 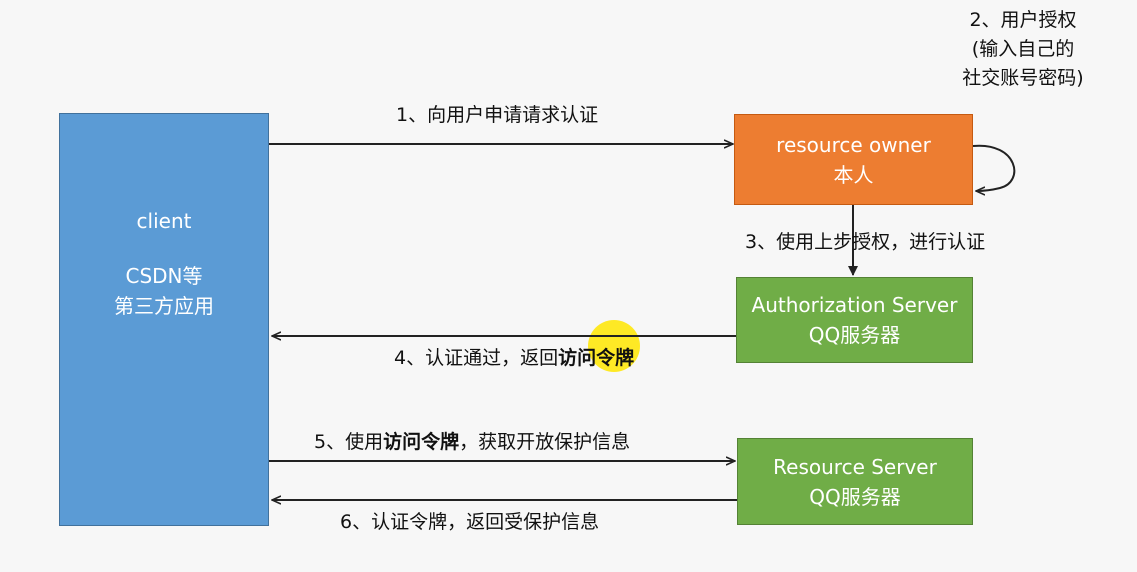 I want to click on step1-label: 1、向用户申请请求认证, so click(x=497, y=115).